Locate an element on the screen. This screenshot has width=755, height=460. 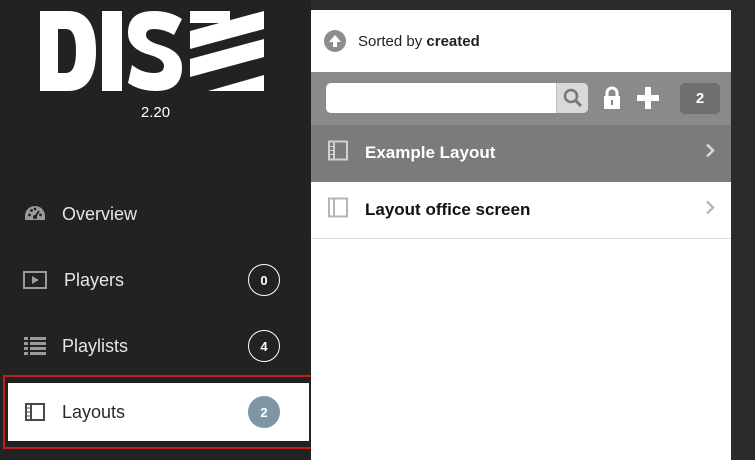
layout-list-item: Layout office screen is located at coordinates (521, 210).